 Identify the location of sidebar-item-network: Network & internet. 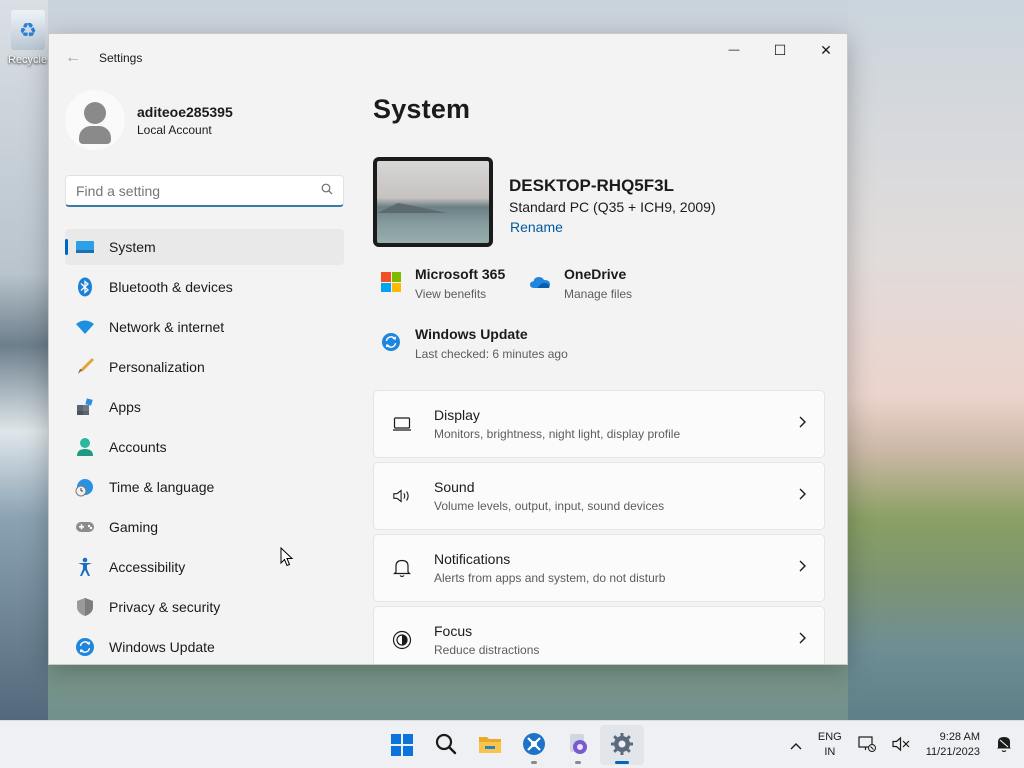
(204, 327).